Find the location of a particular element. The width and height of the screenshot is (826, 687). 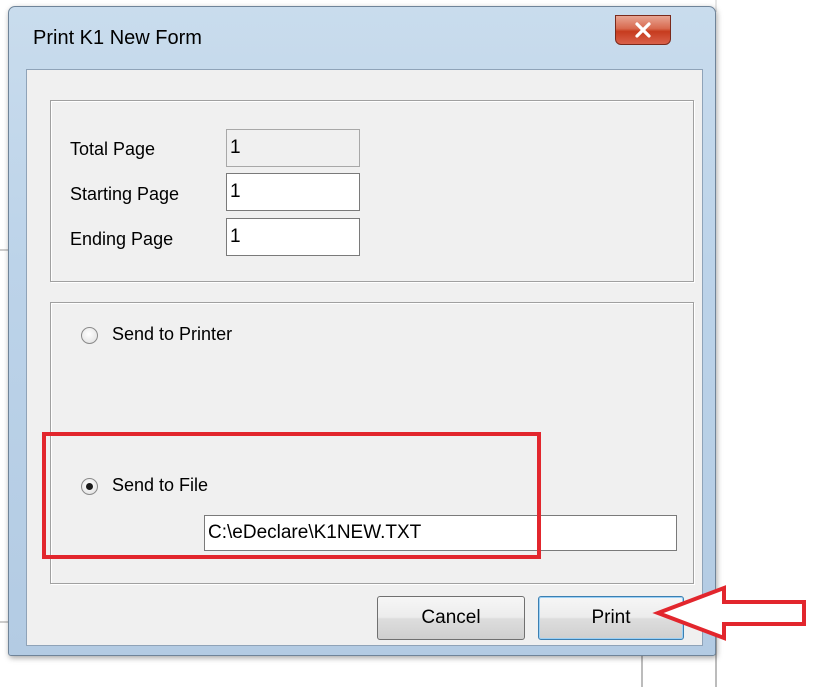

cancel-button: Cancel is located at coordinates (451, 618).